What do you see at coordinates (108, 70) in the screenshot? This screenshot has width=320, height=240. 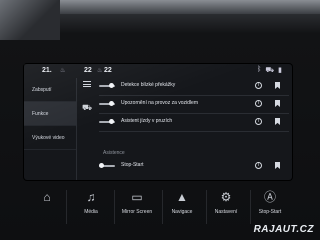 I see `temp-right-2: 22` at bounding box center [108, 70].